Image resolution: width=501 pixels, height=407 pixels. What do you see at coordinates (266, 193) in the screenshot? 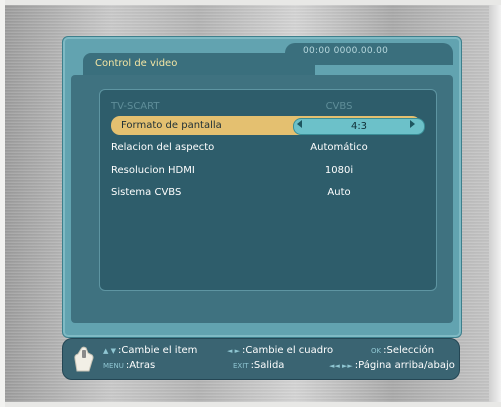
I see `menu-row-cvbs-system: Sistema CVBS Auto` at bounding box center [266, 193].